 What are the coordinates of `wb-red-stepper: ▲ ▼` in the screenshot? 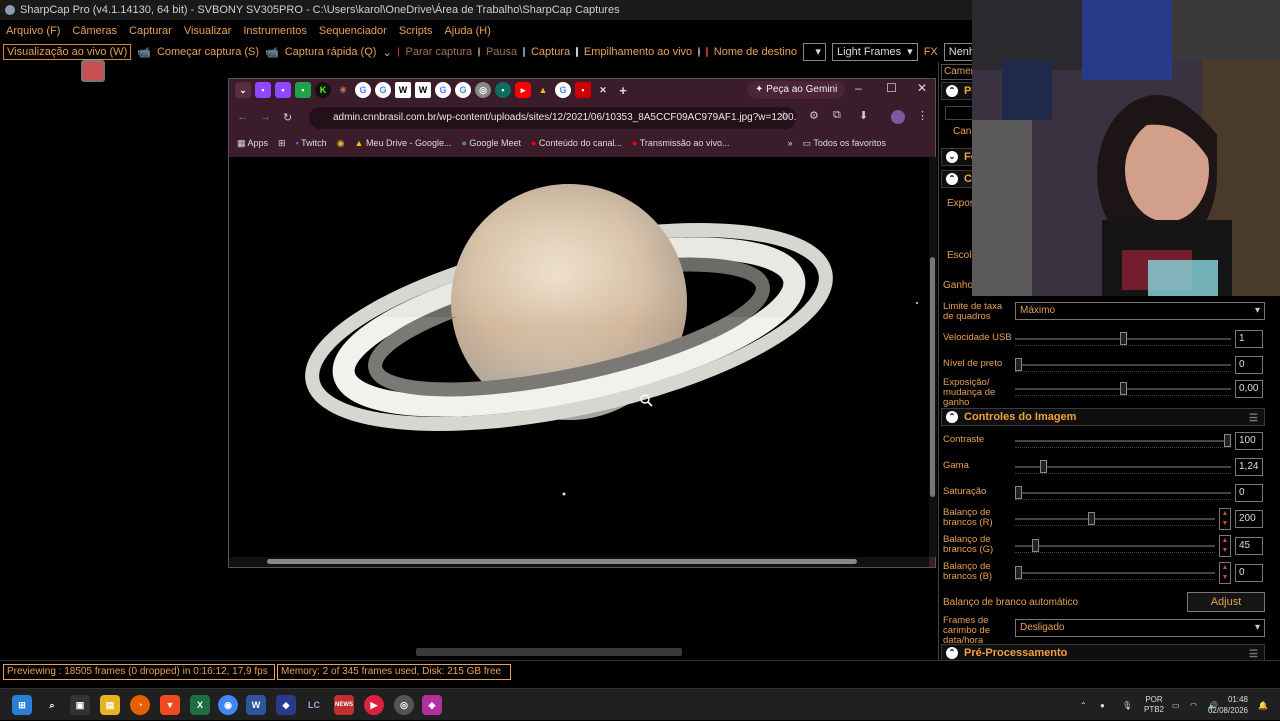 It's located at (1225, 519).